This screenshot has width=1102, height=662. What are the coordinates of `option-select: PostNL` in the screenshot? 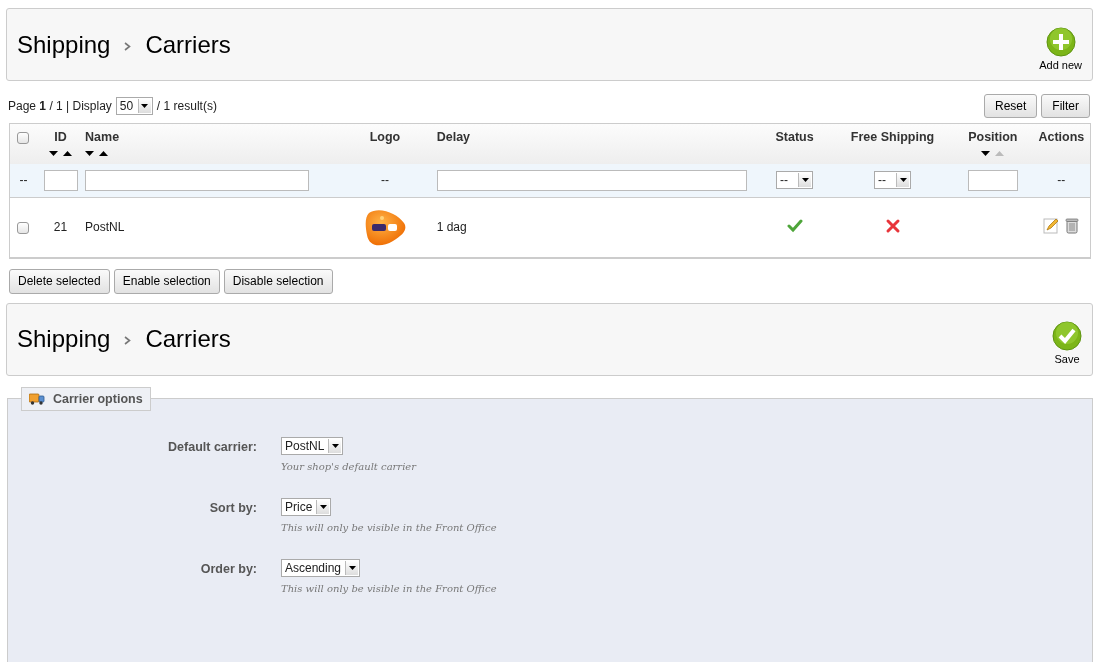 It's located at (312, 445).